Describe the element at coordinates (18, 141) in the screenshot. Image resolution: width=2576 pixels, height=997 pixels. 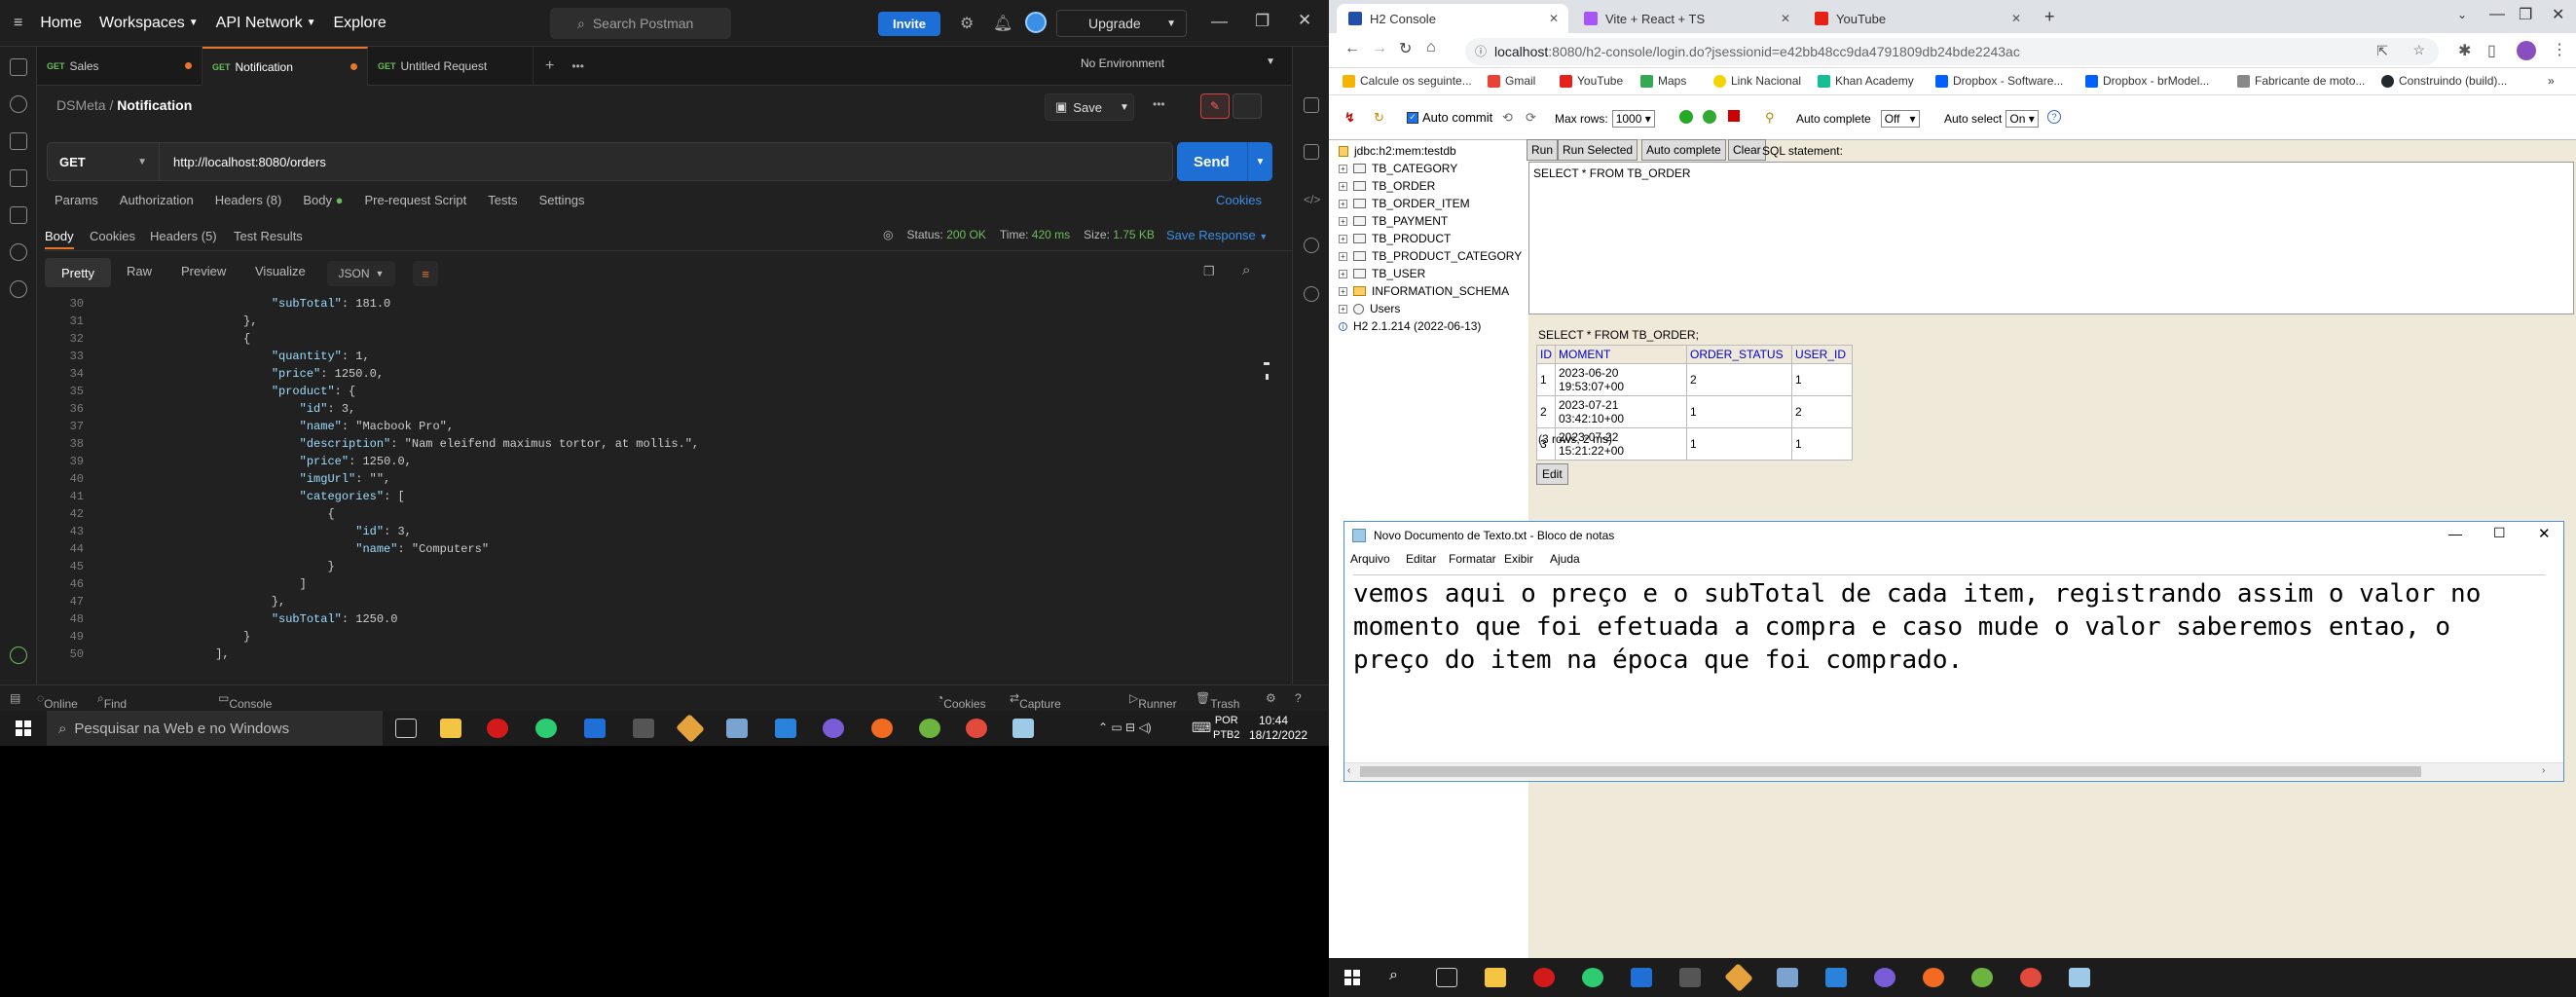
I see `environments-icon` at that location.